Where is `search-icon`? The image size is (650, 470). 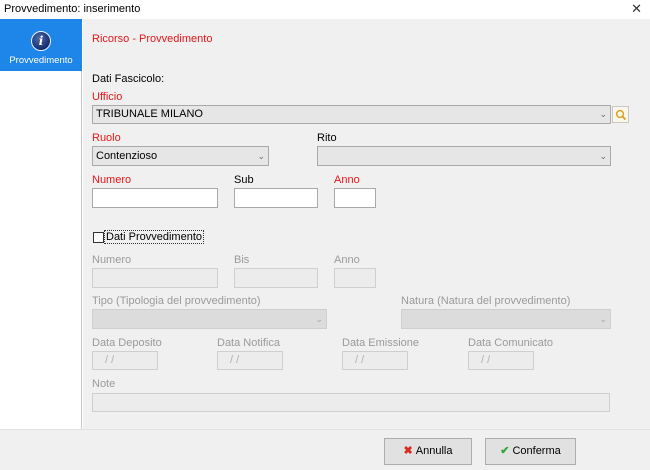
search-icon is located at coordinates (621, 115).